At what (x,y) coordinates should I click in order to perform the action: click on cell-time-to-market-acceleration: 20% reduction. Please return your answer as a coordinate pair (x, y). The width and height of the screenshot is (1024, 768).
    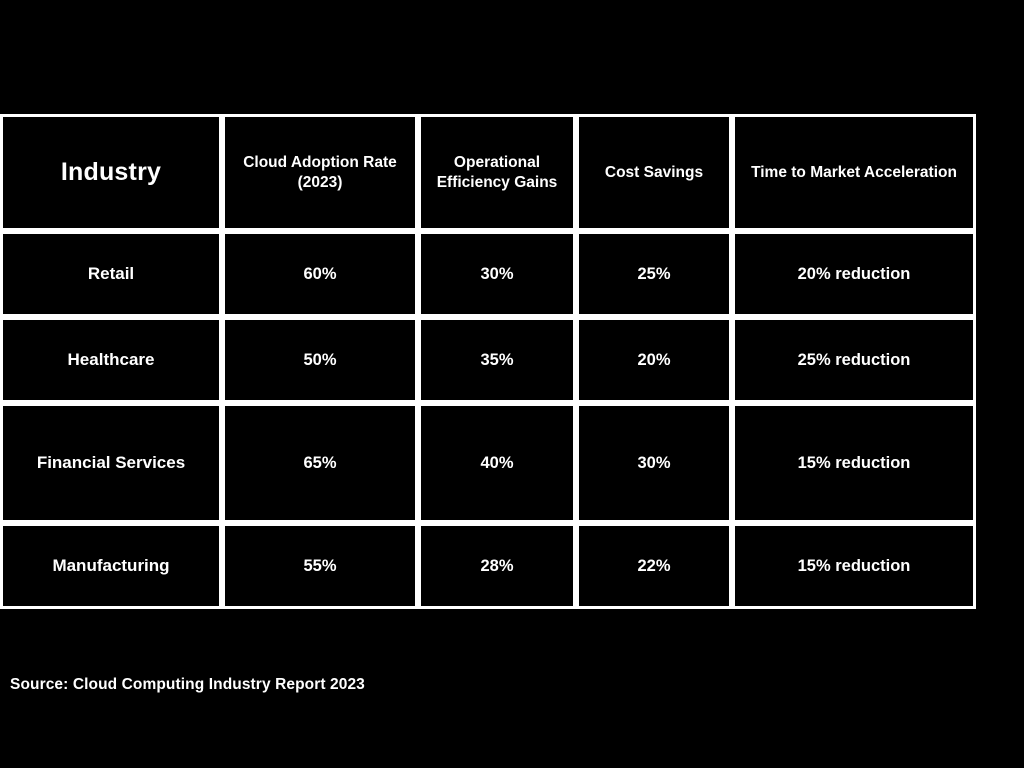
    Looking at the image, I should click on (854, 274).